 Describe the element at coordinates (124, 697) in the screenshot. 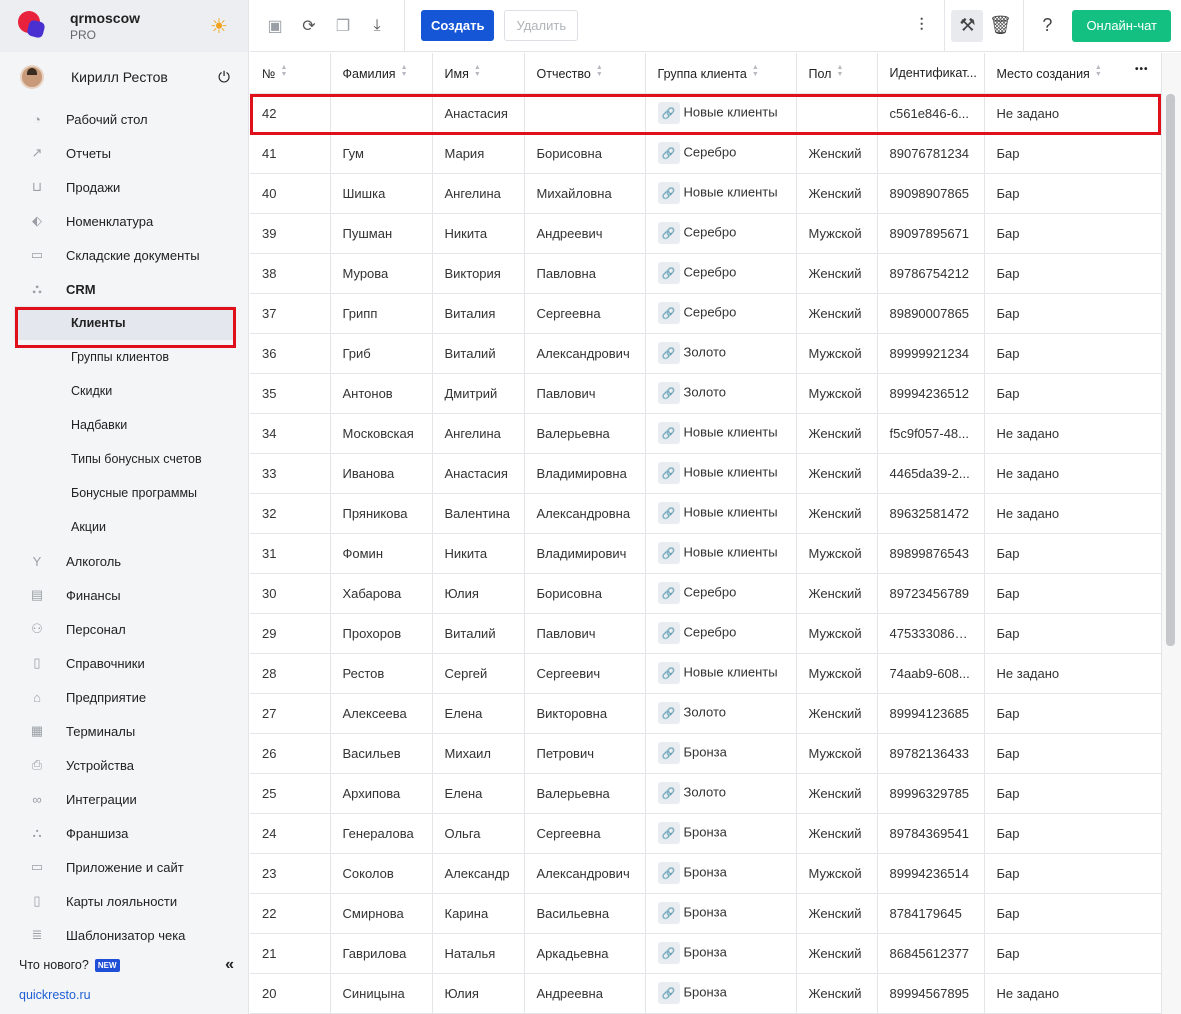

I see `sidebar-item: ⌂ Предприятие` at that location.